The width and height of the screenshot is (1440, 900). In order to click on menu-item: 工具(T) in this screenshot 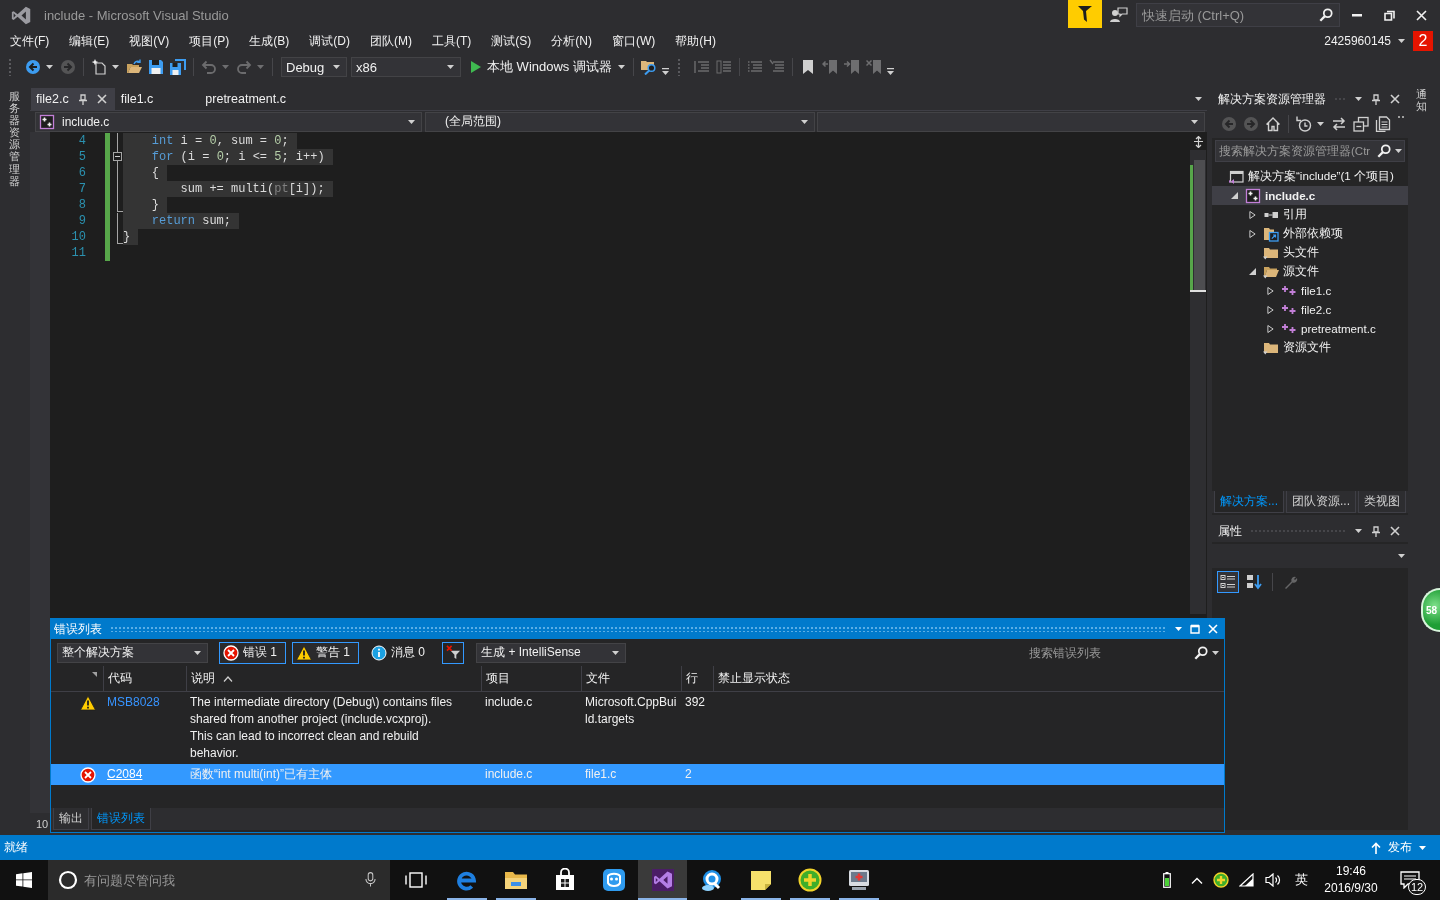, I will do `click(452, 41)`.